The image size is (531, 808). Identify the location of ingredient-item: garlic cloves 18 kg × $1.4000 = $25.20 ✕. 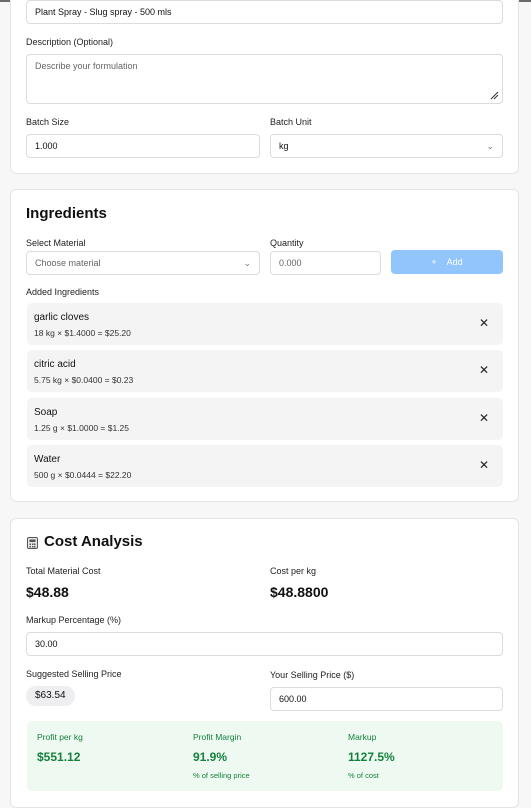
(265, 324).